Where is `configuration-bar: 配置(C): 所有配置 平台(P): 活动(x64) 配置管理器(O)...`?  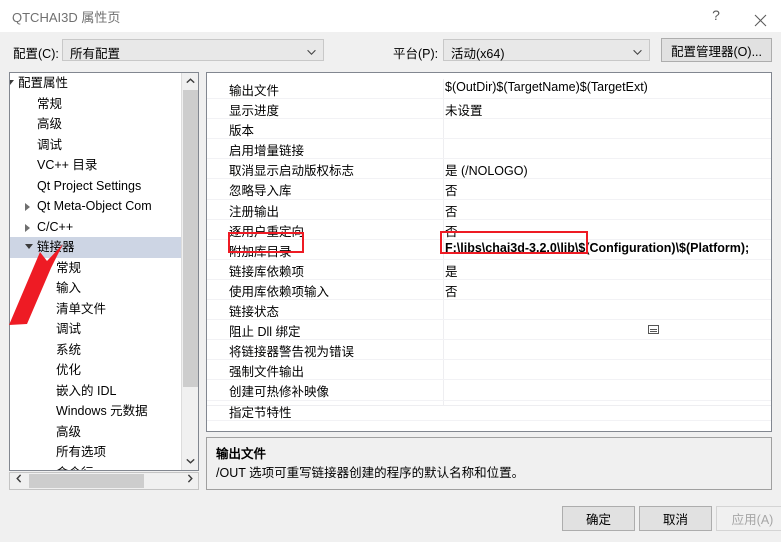
configuration-bar: 配置(C): 所有配置 平台(P): 活动(x64) 配置管理器(O)... is located at coordinates (390, 50).